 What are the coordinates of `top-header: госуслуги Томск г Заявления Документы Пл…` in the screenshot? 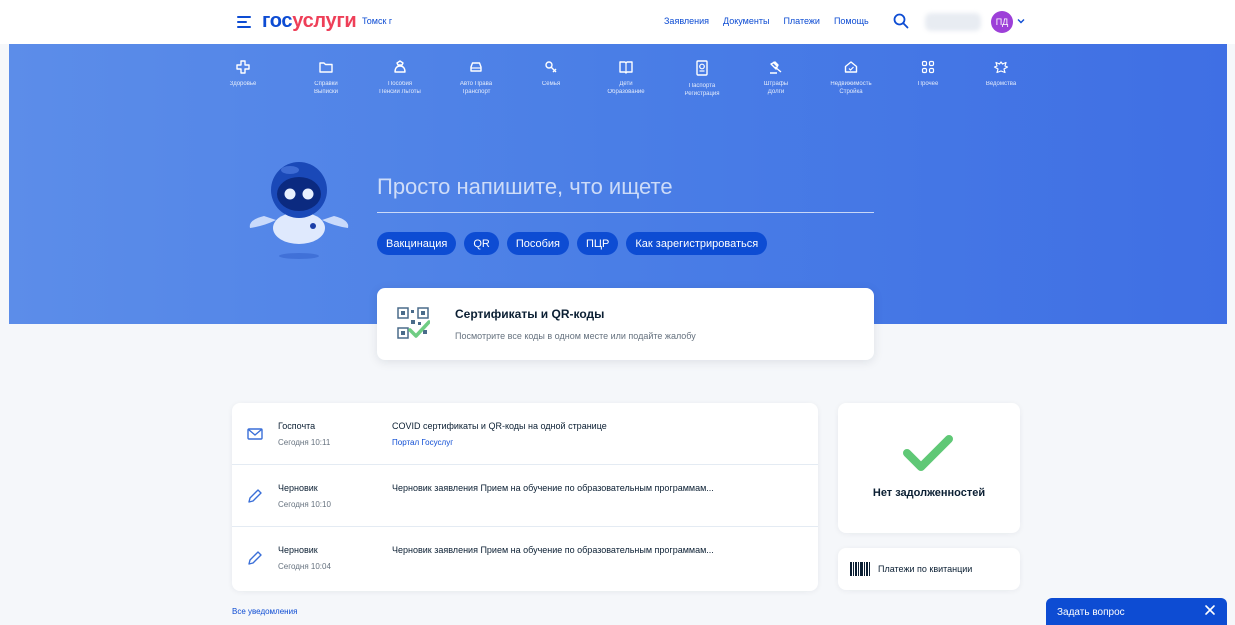 It's located at (617, 22).